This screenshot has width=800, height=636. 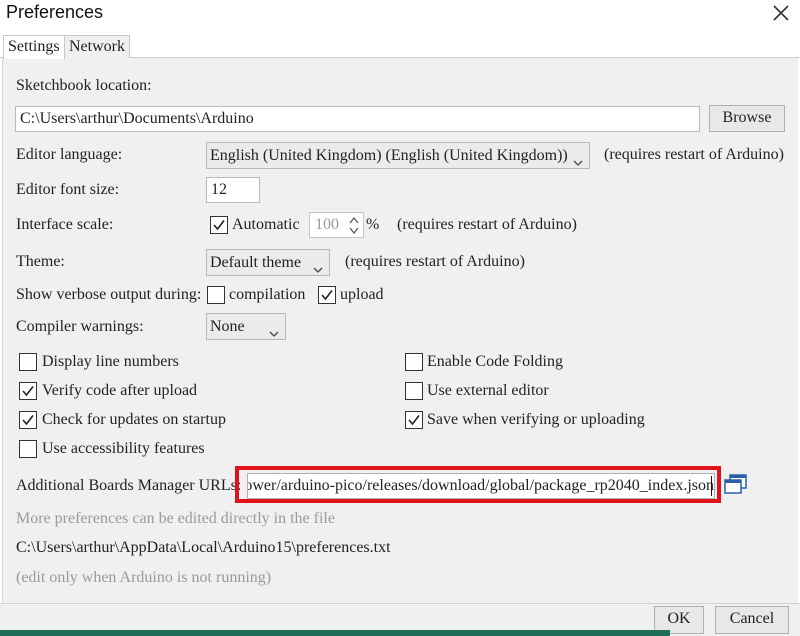 What do you see at coordinates (357, 119) in the screenshot?
I see `sketchbook-path-field: C:\Users\arthur\Documents\Arduino` at bounding box center [357, 119].